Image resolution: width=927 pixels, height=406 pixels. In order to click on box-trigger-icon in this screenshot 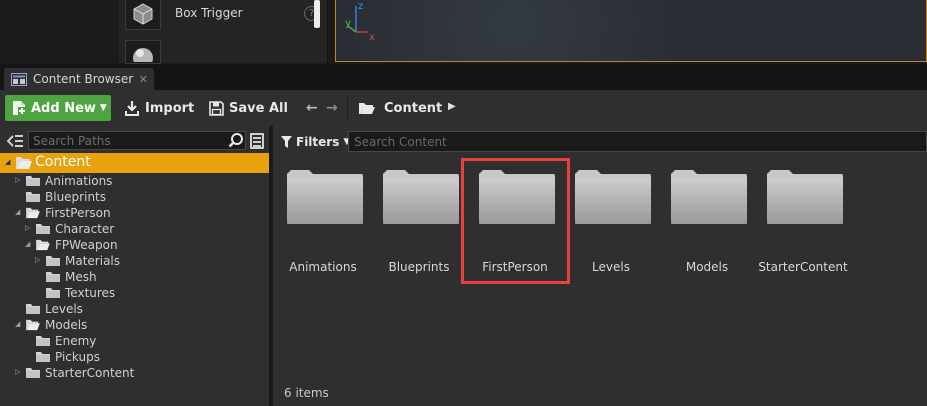, I will do `click(143, 14)`.